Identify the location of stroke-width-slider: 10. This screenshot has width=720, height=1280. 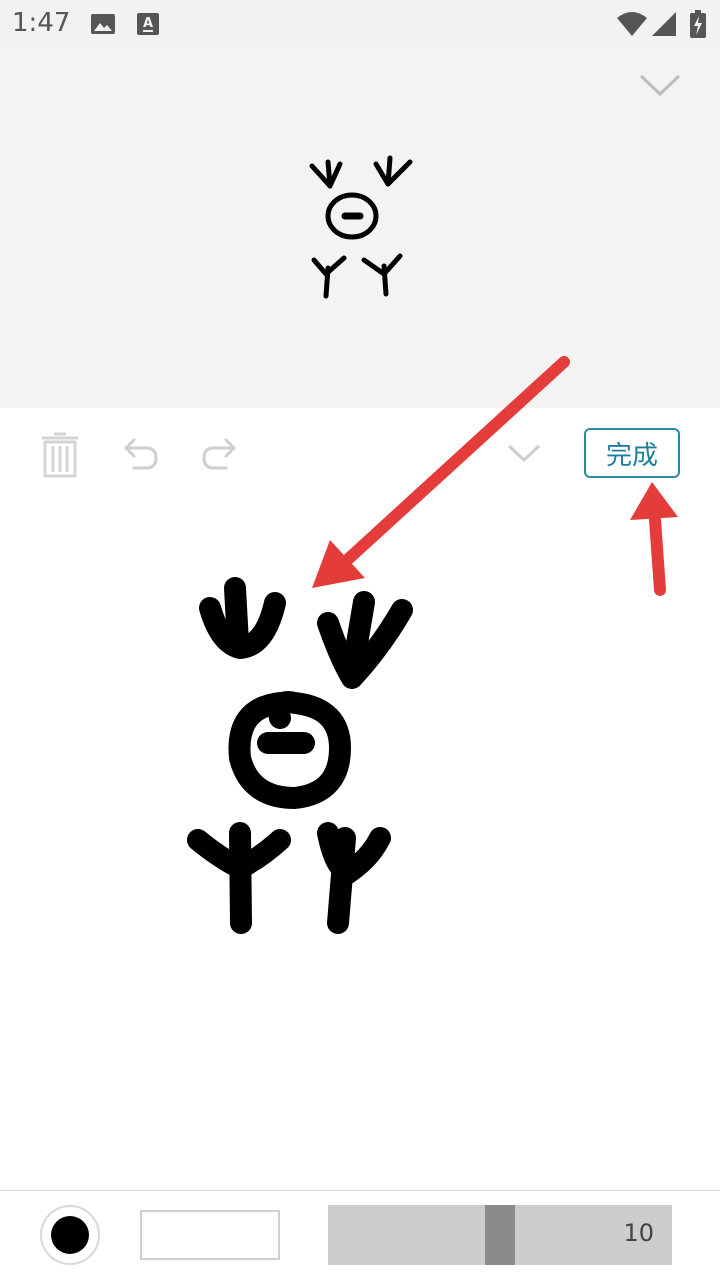
(500, 1235).